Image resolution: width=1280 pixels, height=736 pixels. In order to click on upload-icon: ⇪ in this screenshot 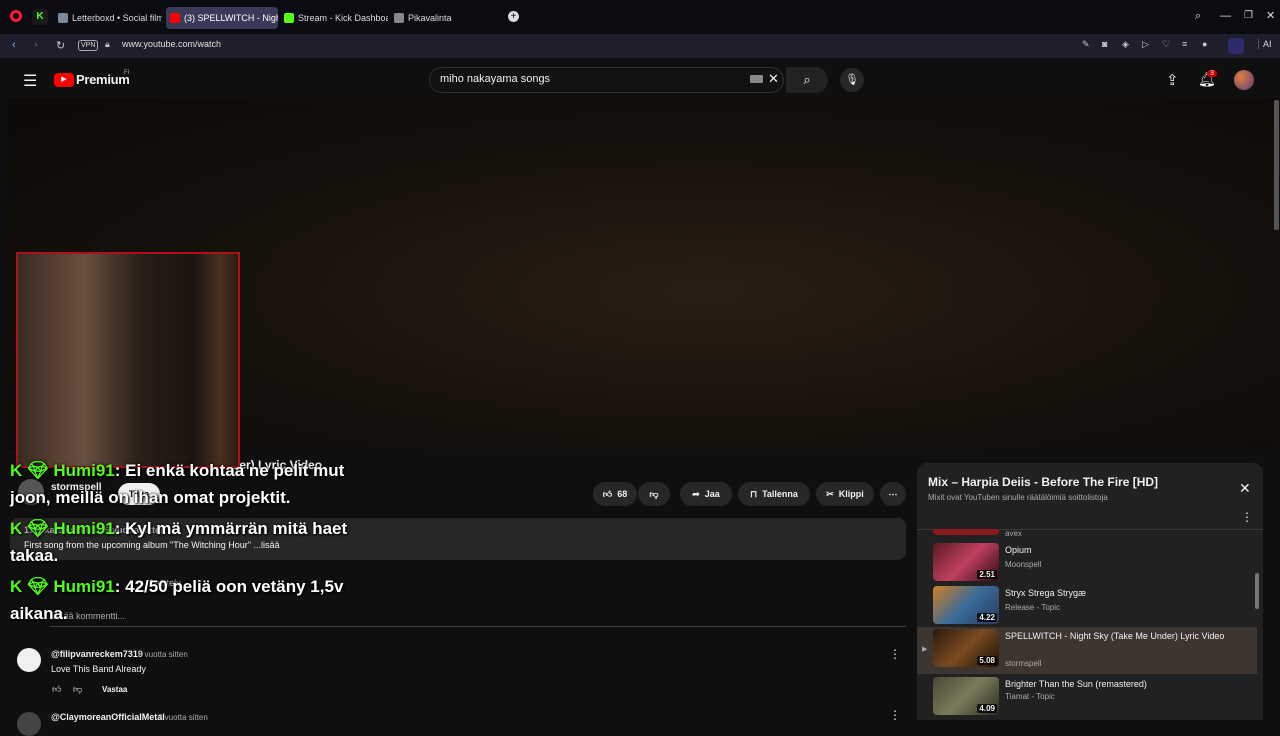, I will do `click(1172, 80)`.